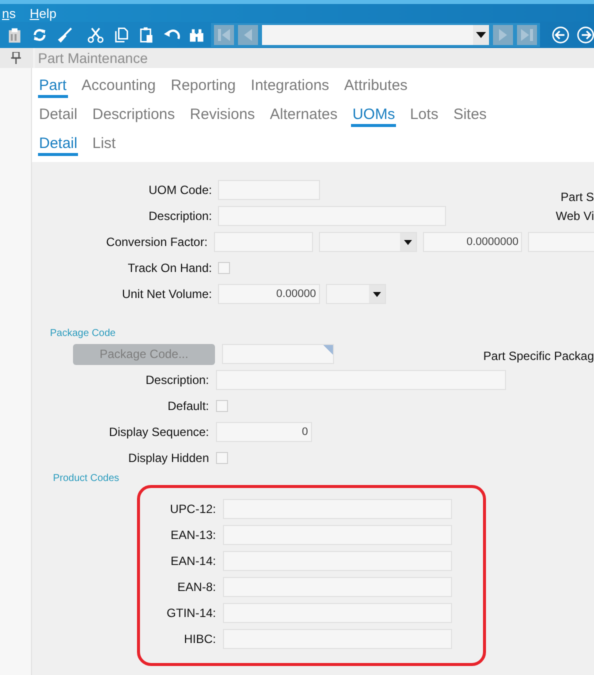  What do you see at coordinates (65, 35) in the screenshot?
I see `brush-icon` at bounding box center [65, 35].